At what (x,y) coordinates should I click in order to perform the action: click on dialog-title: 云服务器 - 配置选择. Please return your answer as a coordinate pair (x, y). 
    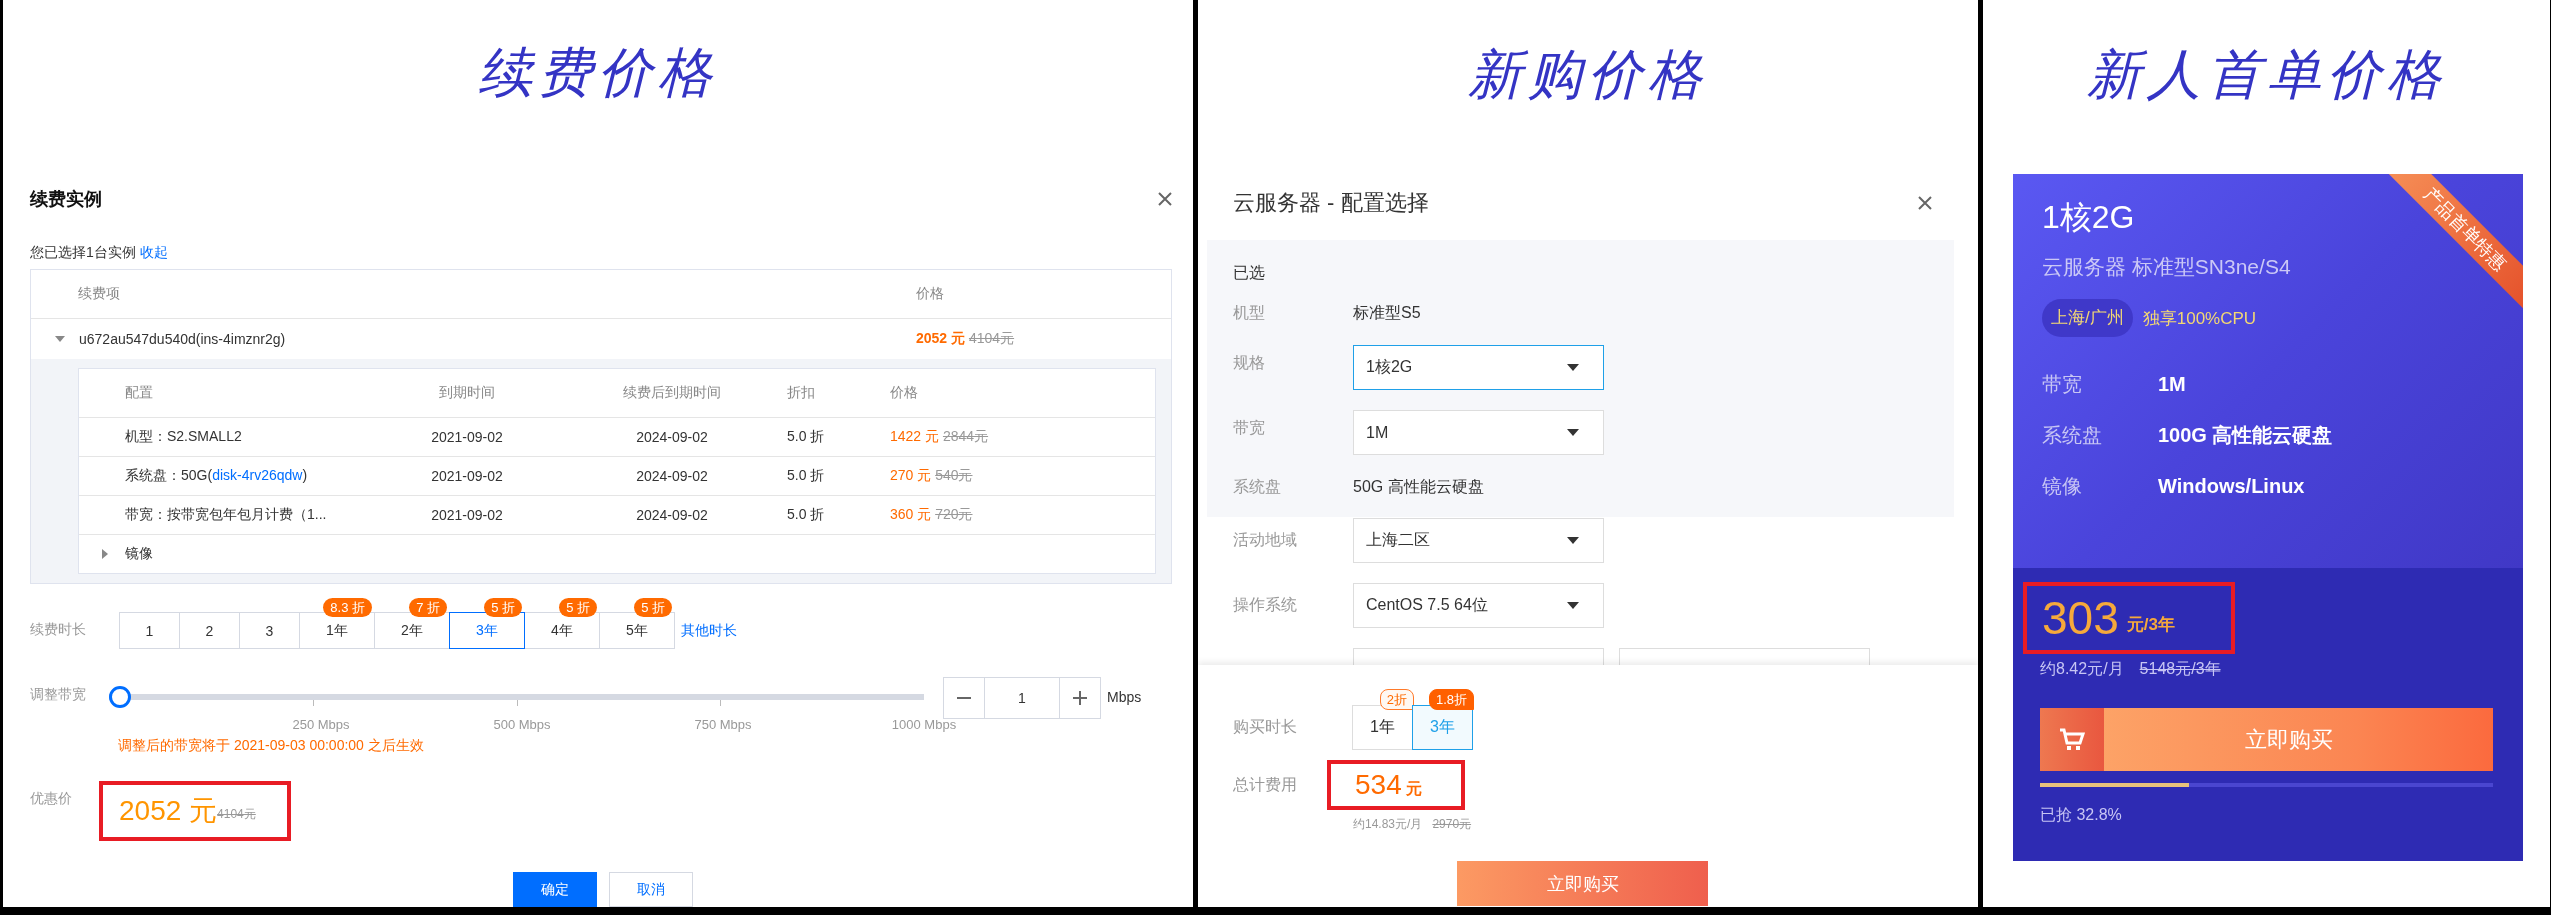
    Looking at the image, I should click on (1331, 203).